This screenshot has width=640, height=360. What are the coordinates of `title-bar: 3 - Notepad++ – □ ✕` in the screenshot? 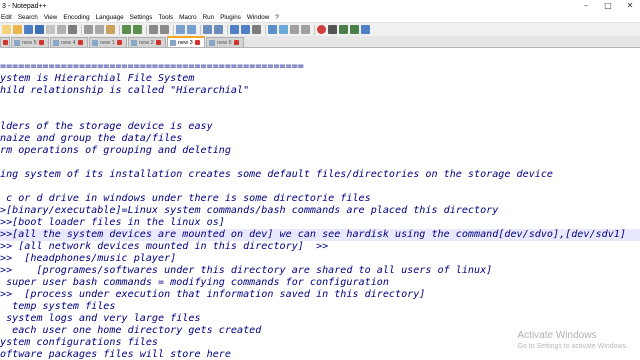 It's located at (320, 6).